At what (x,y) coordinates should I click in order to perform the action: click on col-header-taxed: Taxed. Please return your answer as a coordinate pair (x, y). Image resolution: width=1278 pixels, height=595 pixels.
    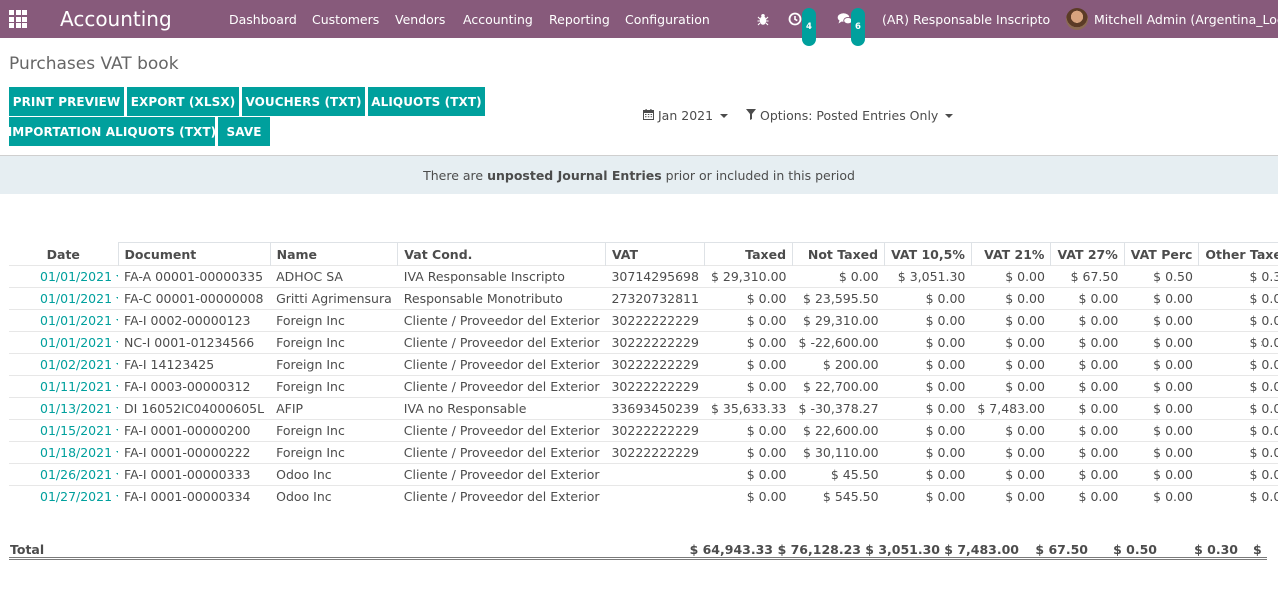
    Looking at the image, I should click on (748, 254).